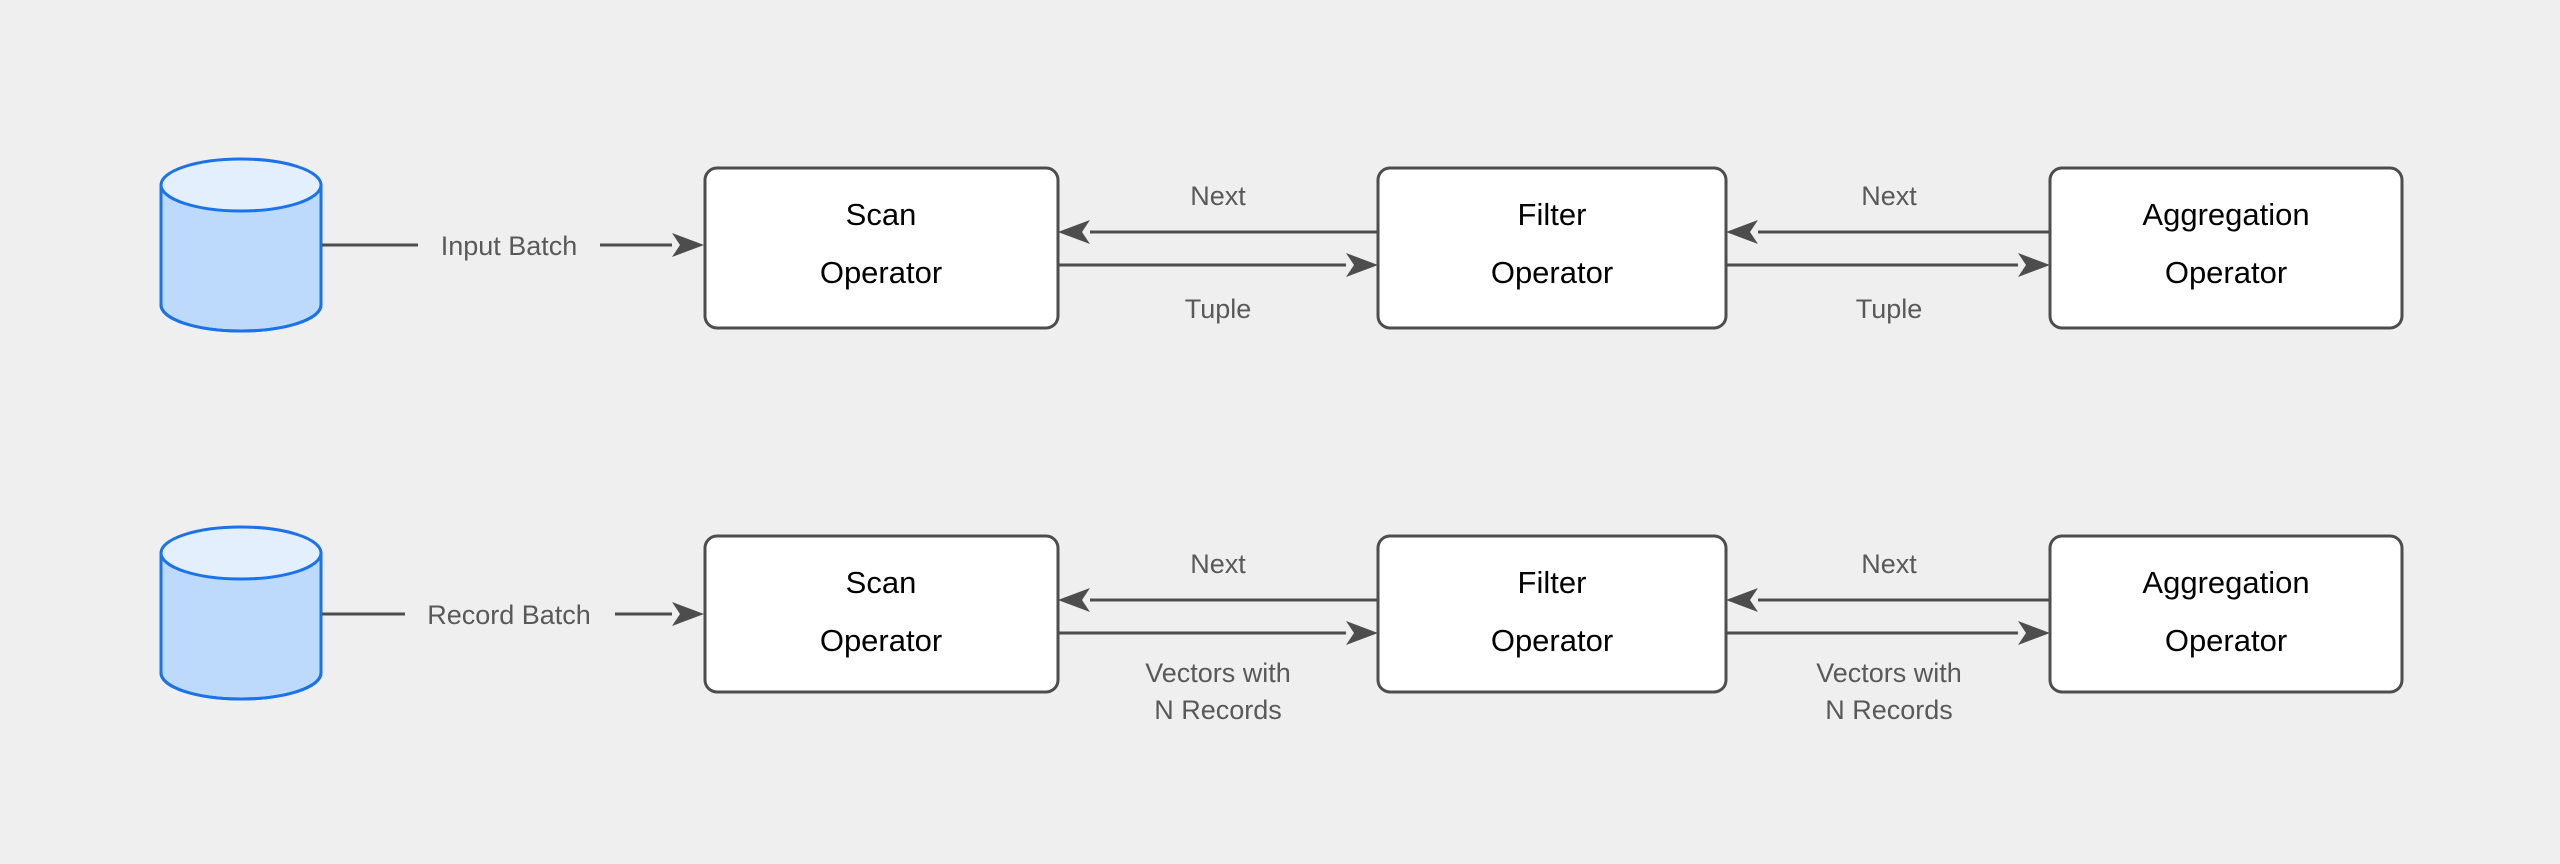 This screenshot has height=864, width=2560. I want to click on data-source-cylinder-icon, so click(241, 245).